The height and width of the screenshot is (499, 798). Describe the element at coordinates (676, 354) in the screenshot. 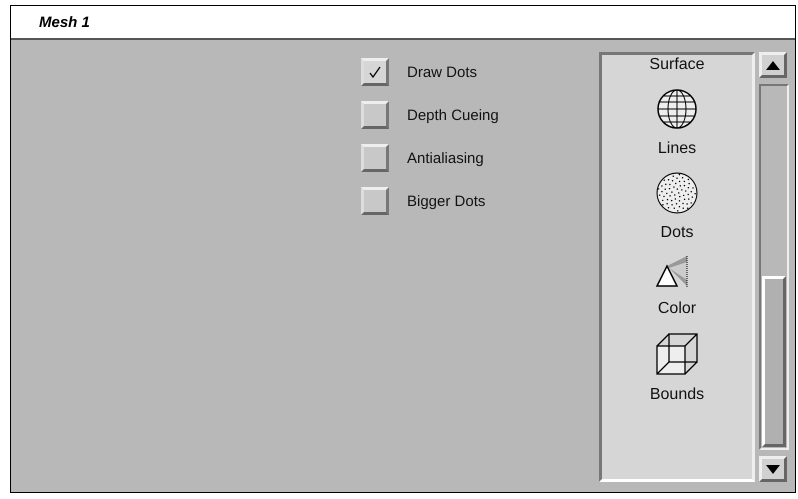

I see `cube-icon` at that location.